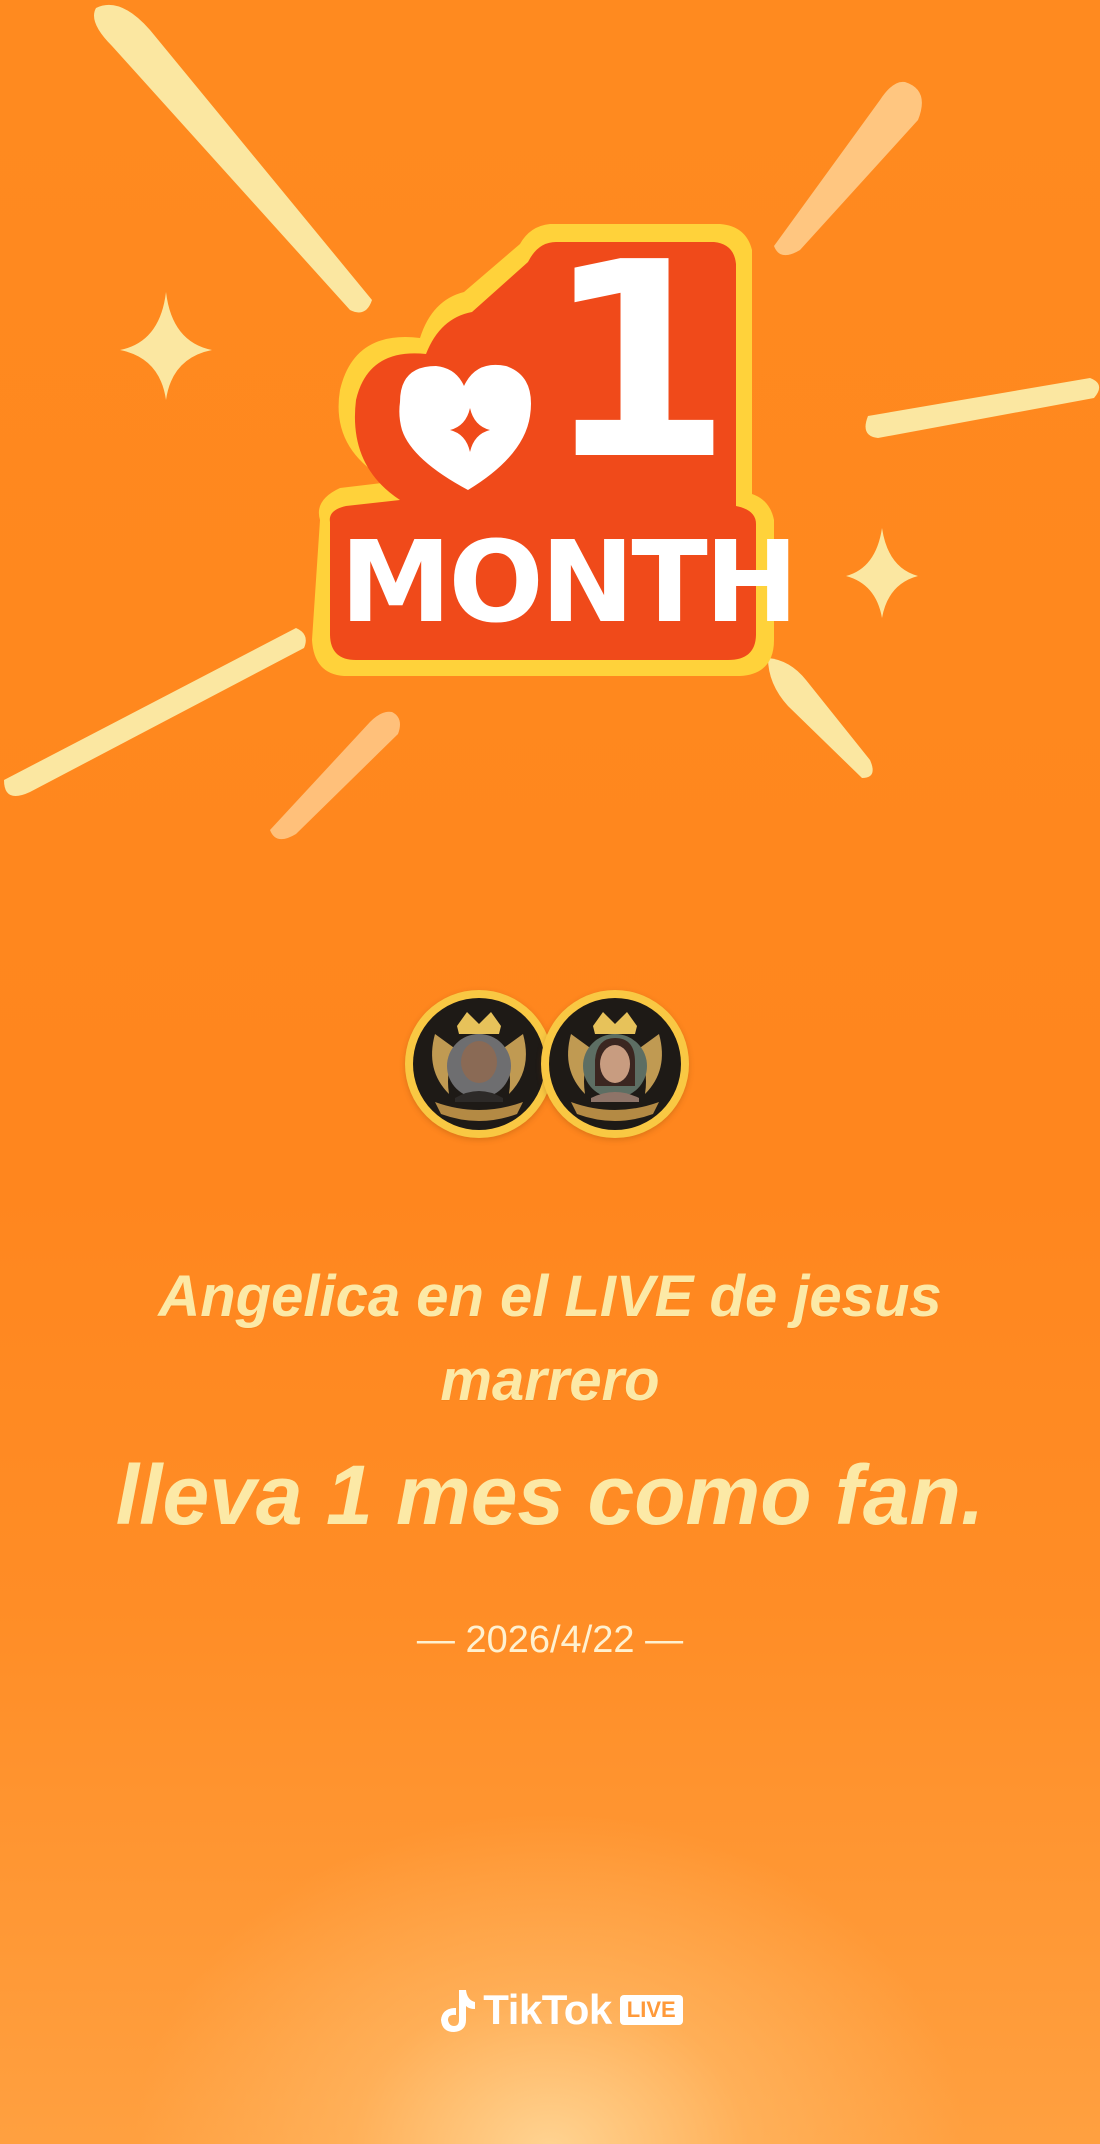 The width and height of the screenshot is (1100, 2144). What do you see at coordinates (166, 346) in the screenshot?
I see `sparkle-left-icon` at bounding box center [166, 346].